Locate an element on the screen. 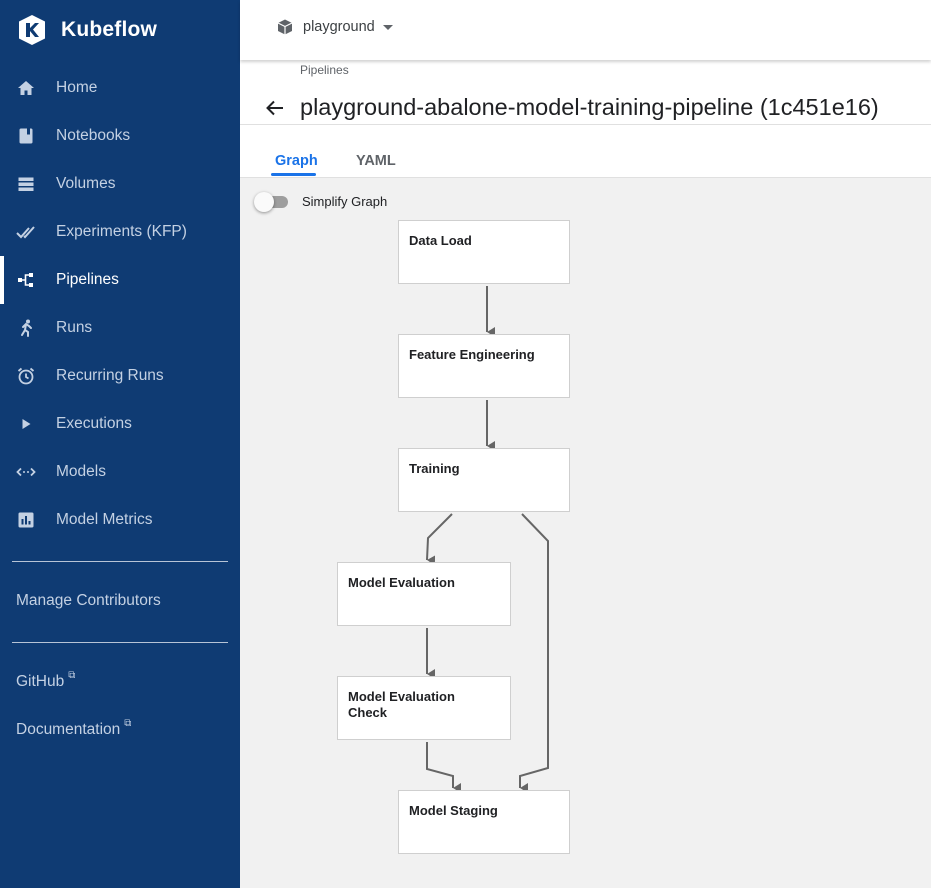  sidebar-item-label: Model Metrics is located at coordinates (104, 519).